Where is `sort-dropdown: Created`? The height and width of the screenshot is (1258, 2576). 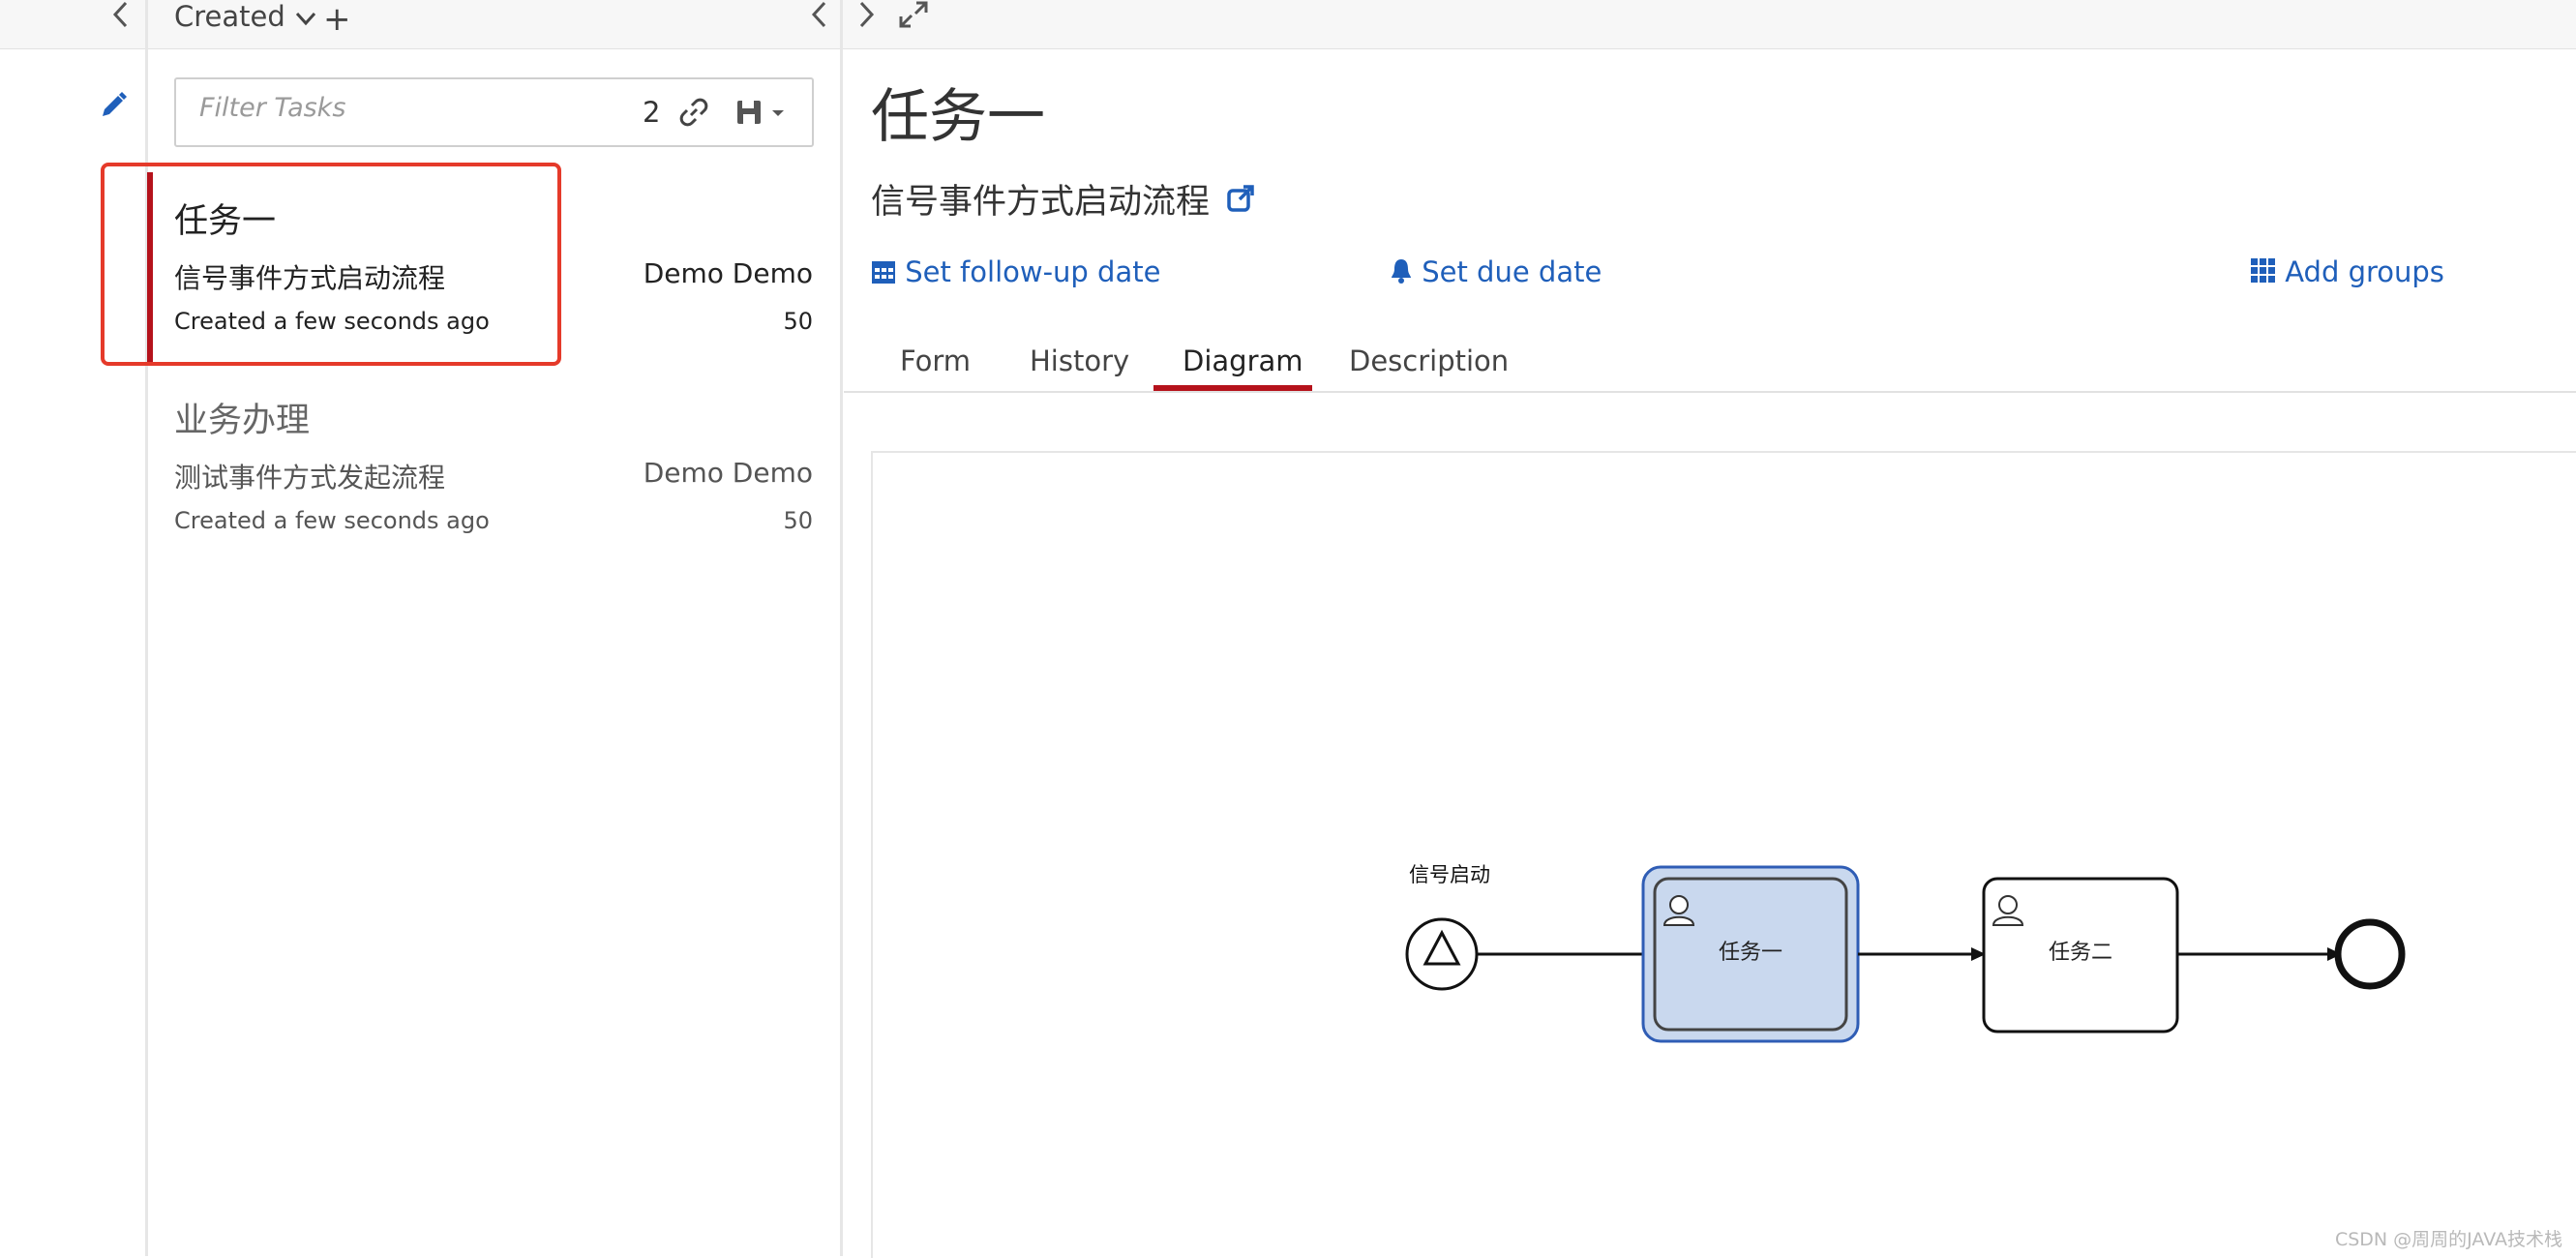 sort-dropdown: Created is located at coordinates (245, 16).